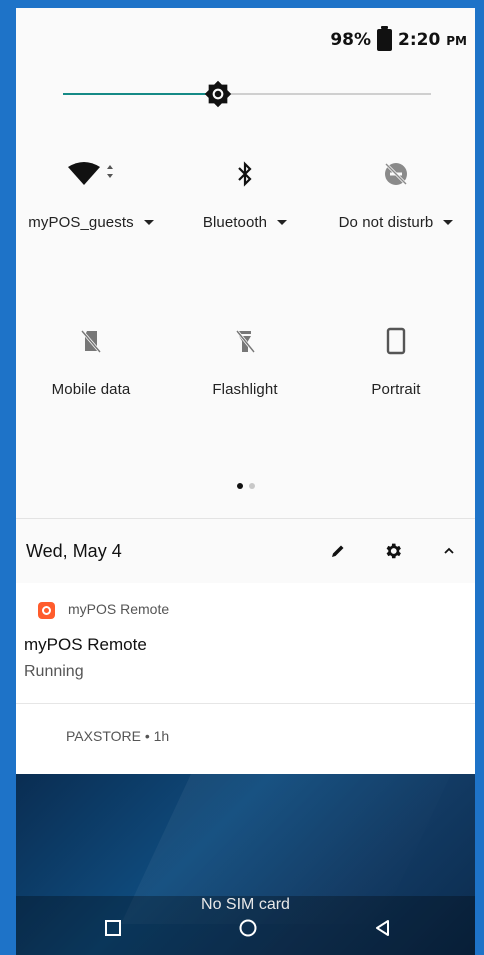  What do you see at coordinates (119, 609) in the screenshot?
I see `notification-app-name: myPOS Remote` at bounding box center [119, 609].